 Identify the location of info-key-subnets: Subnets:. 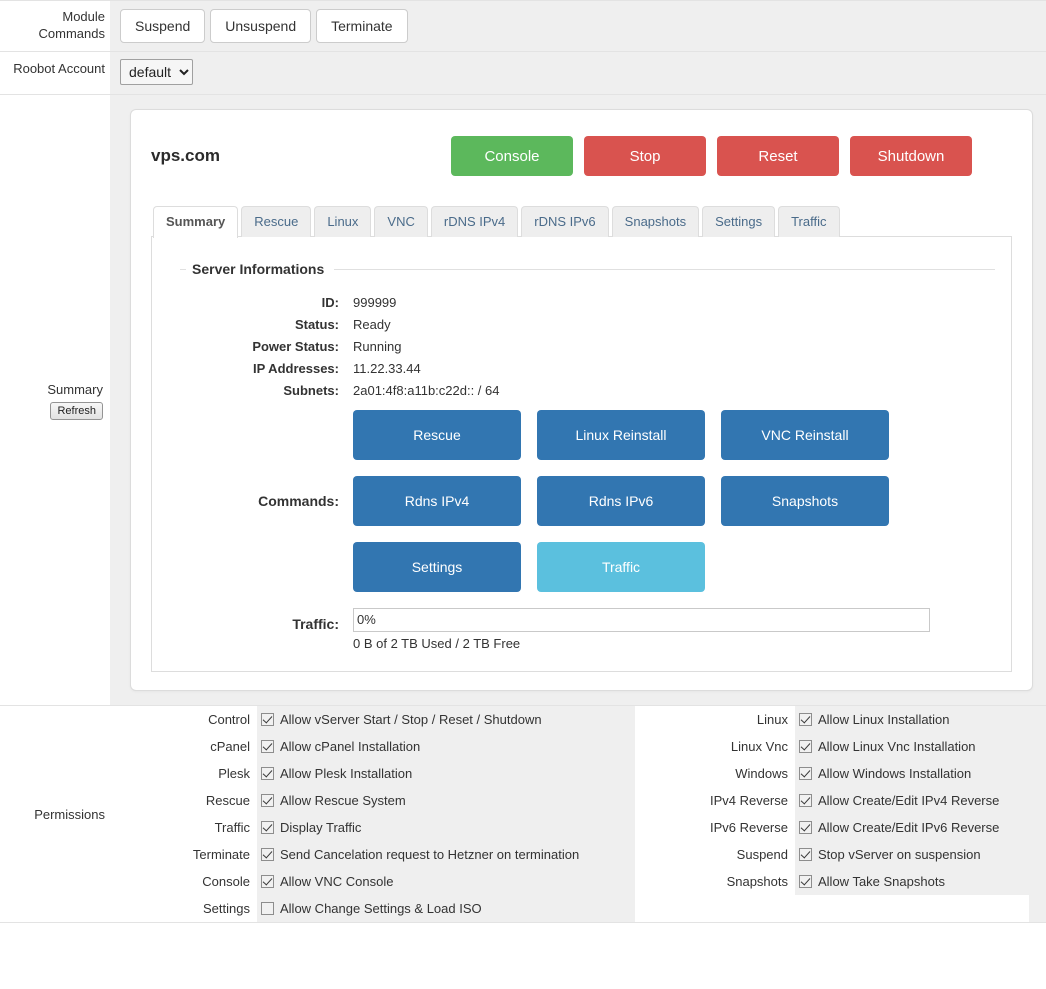
(311, 390).